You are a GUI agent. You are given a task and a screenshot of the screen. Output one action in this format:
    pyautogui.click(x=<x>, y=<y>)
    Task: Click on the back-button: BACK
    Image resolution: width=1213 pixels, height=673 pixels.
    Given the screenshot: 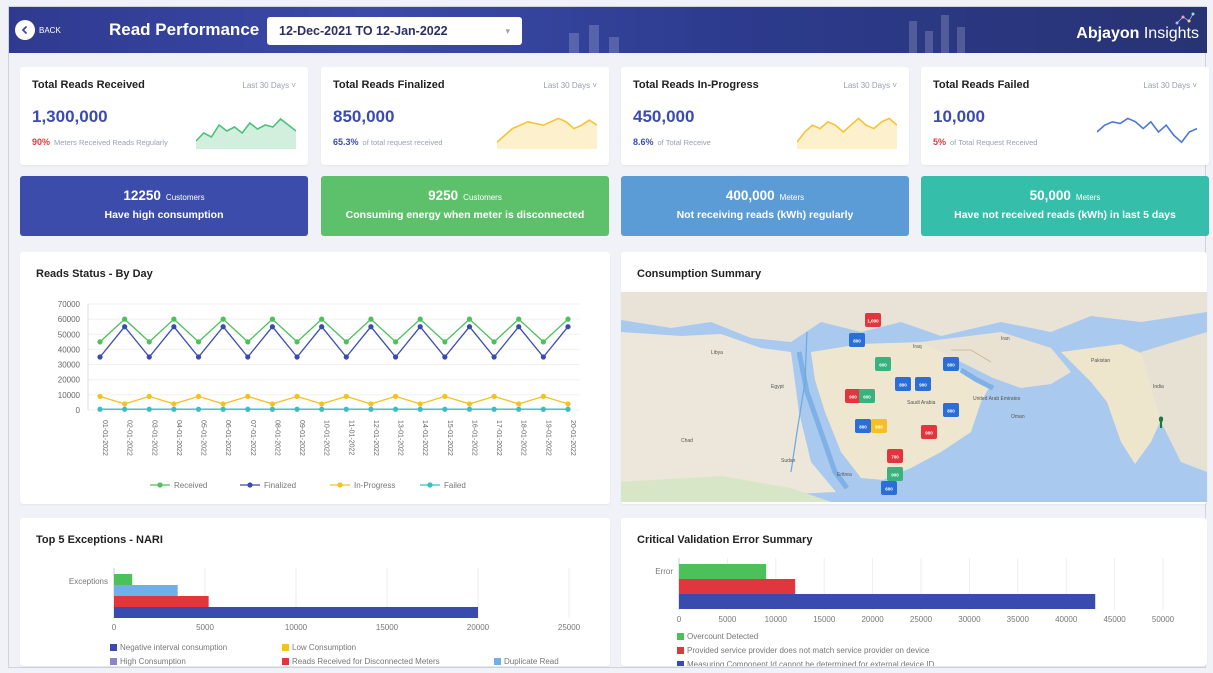 What is the action you would take?
    pyautogui.click(x=43, y=30)
    